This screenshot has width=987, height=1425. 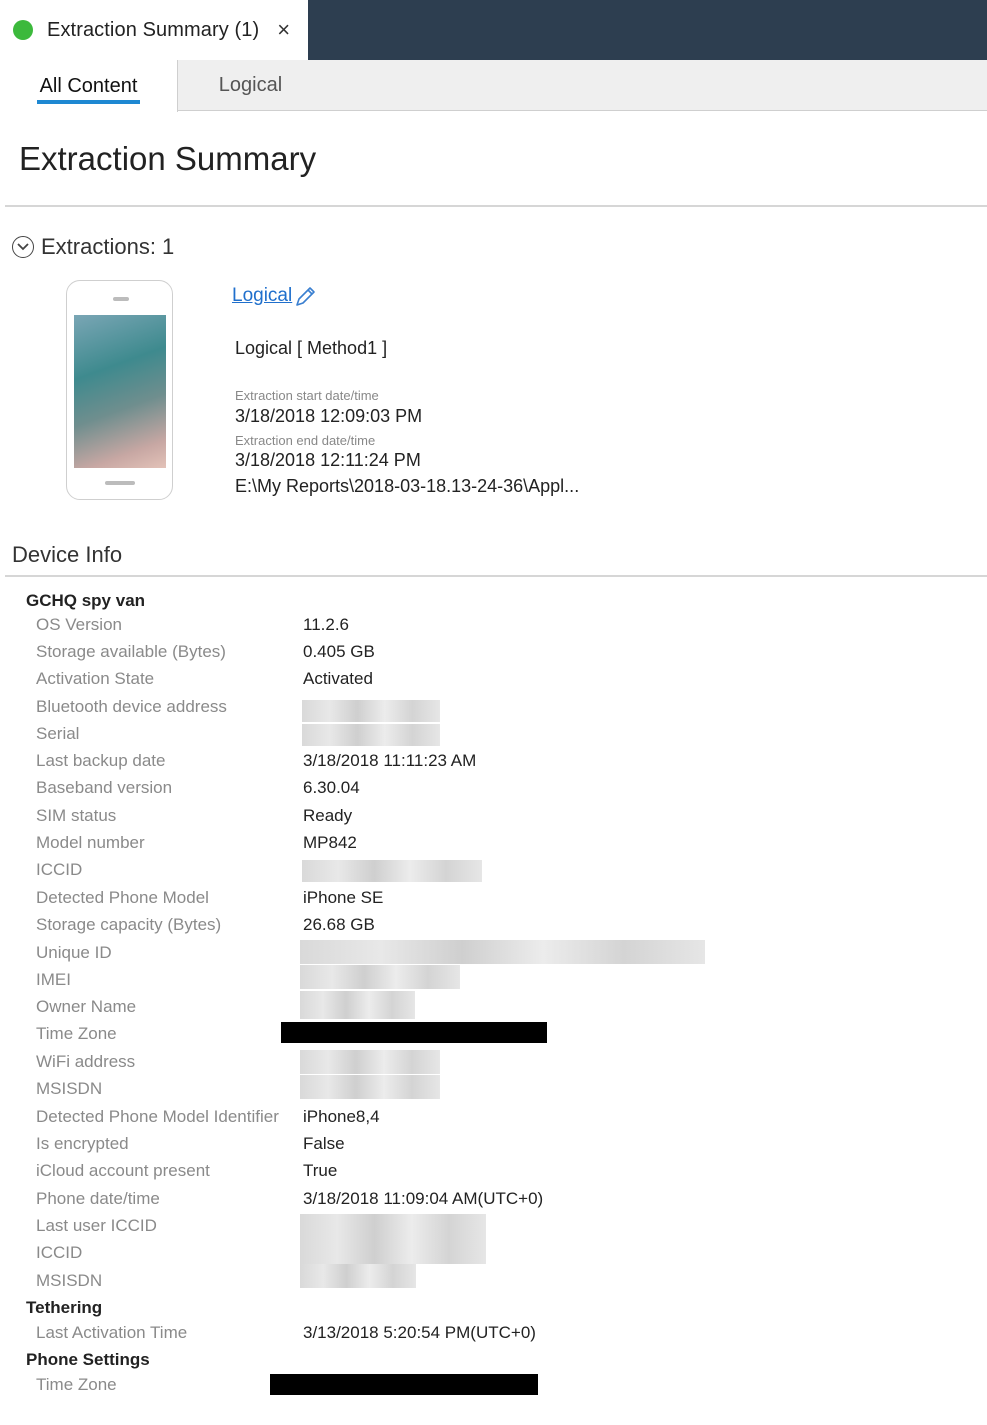 What do you see at coordinates (112, 1332) in the screenshot?
I see `prop-label: Last Activation Time` at bounding box center [112, 1332].